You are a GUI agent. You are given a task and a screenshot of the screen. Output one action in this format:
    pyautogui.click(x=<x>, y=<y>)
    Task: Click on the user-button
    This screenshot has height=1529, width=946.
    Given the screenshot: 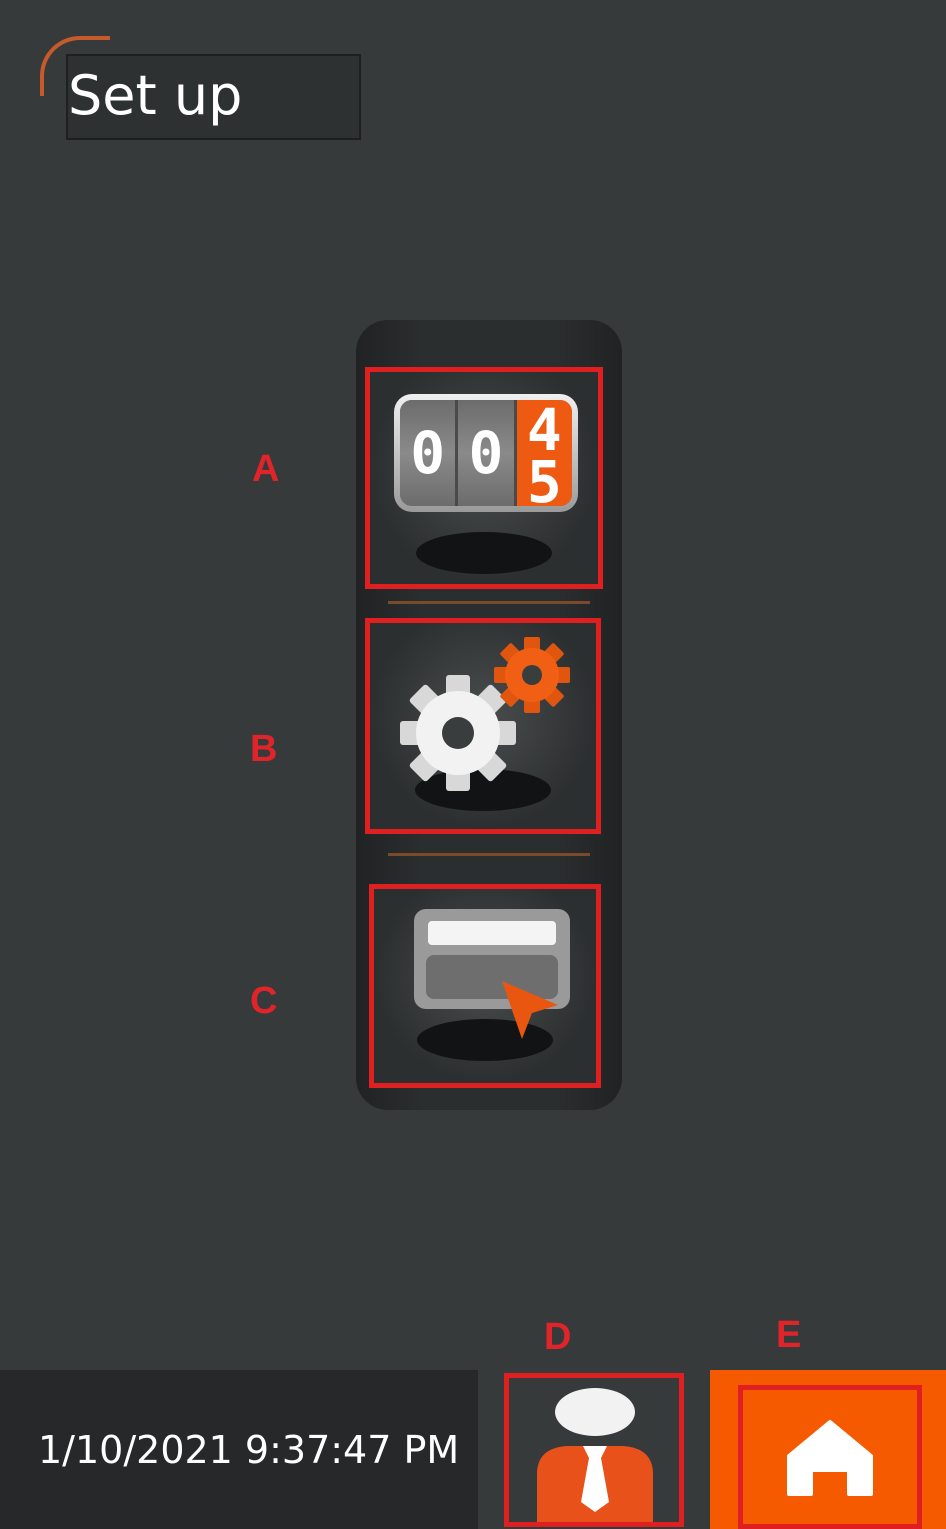 What is the action you would take?
    pyautogui.click(x=594, y=1450)
    